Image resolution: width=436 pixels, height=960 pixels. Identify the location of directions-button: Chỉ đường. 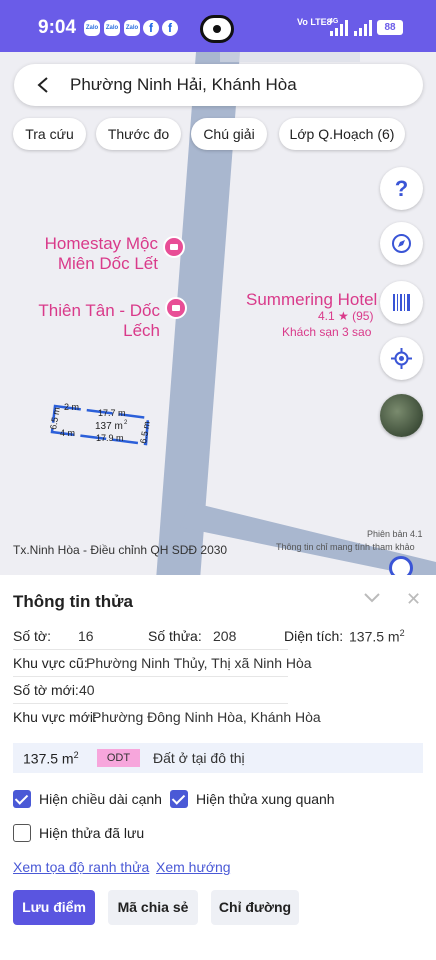
(255, 907).